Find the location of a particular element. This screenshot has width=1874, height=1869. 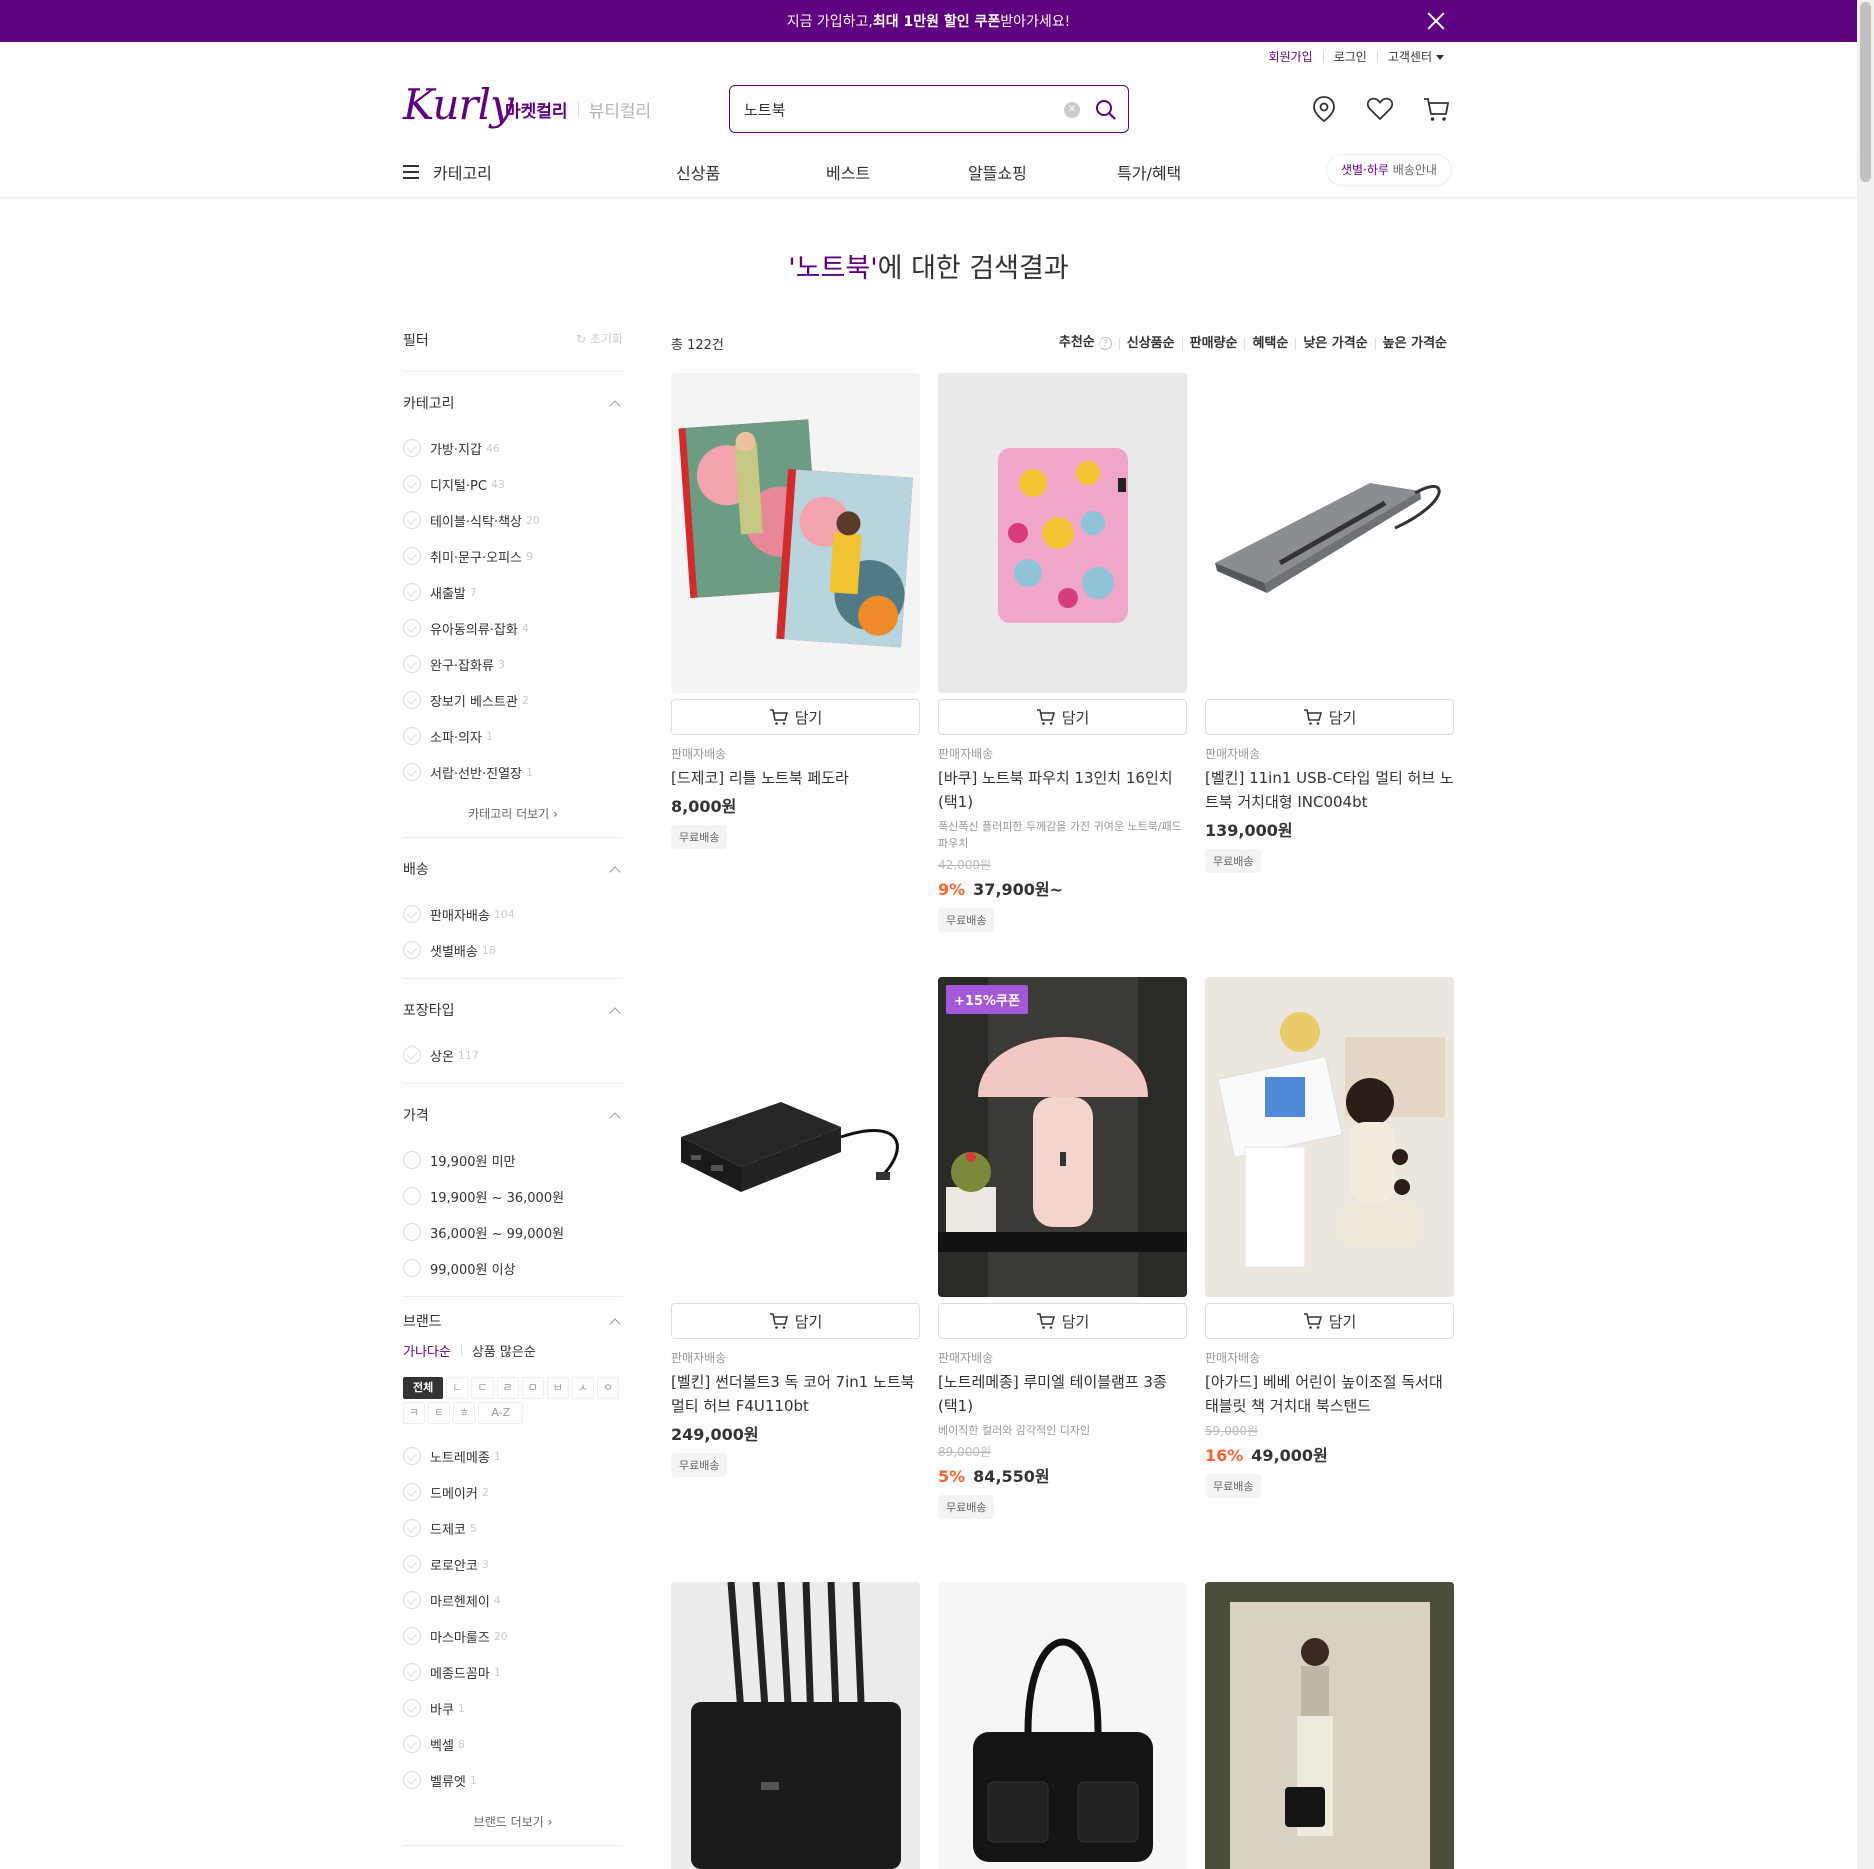

brand-initial-chip: ㄹ is located at coordinates (507, 1388).